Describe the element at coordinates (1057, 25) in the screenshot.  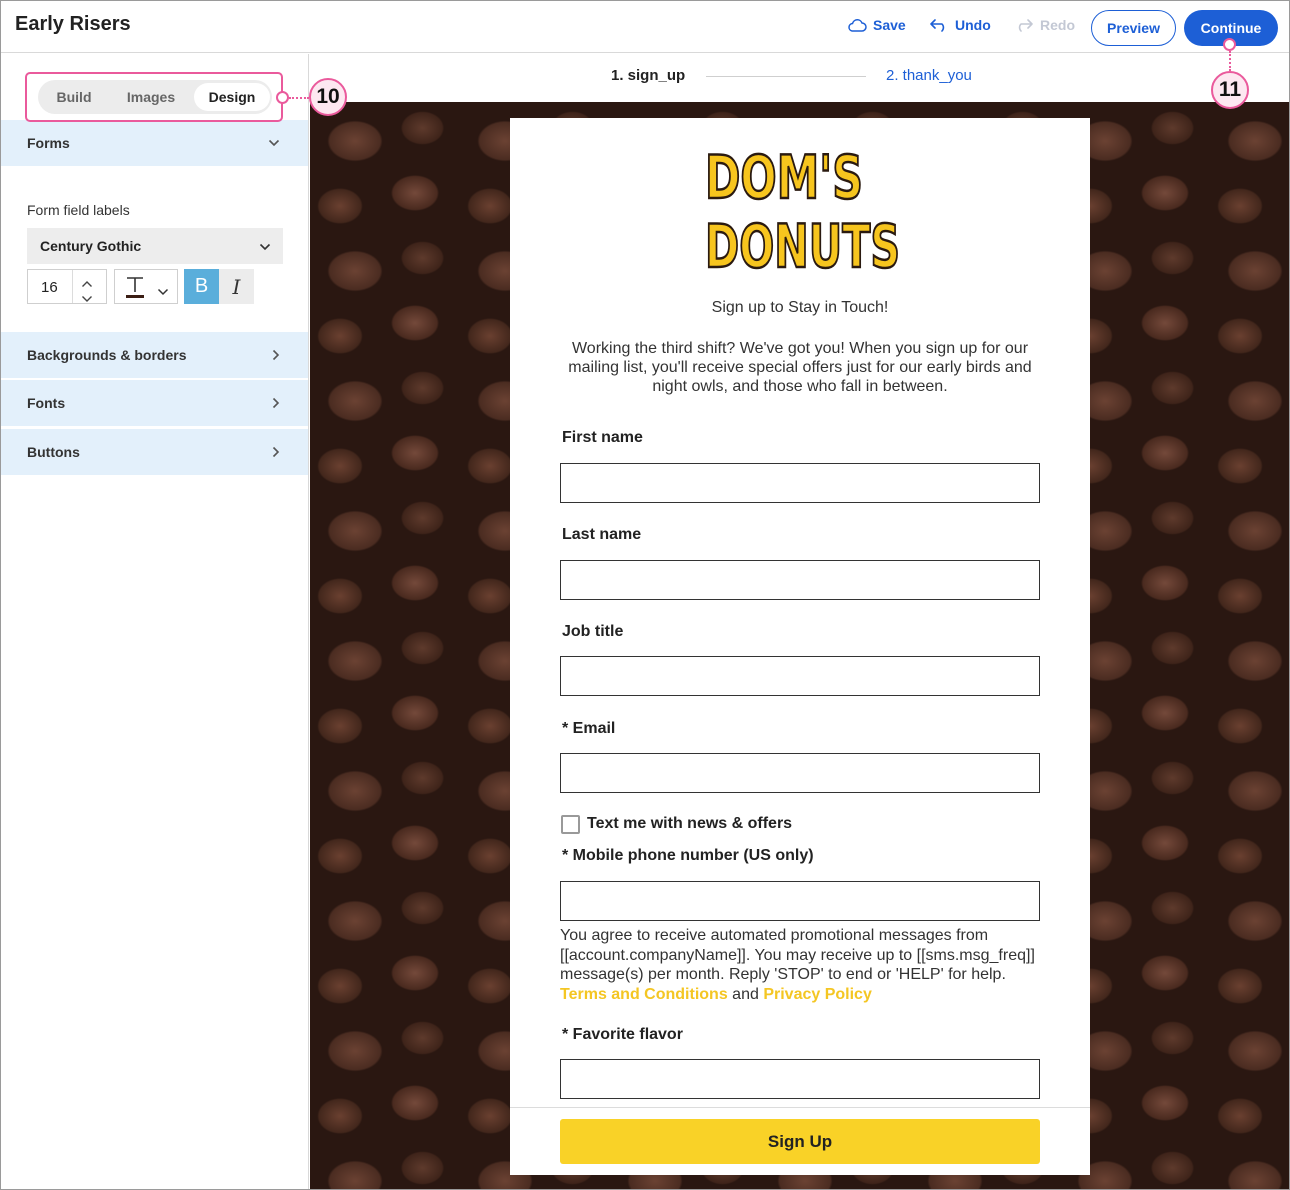
I see `redo-label: Redo` at that location.